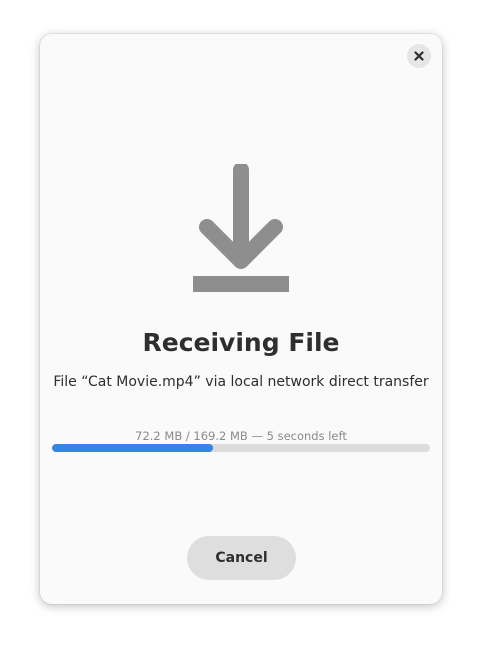  Describe the element at coordinates (241, 448) in the screenshot. I see `progress-bar` at that location.